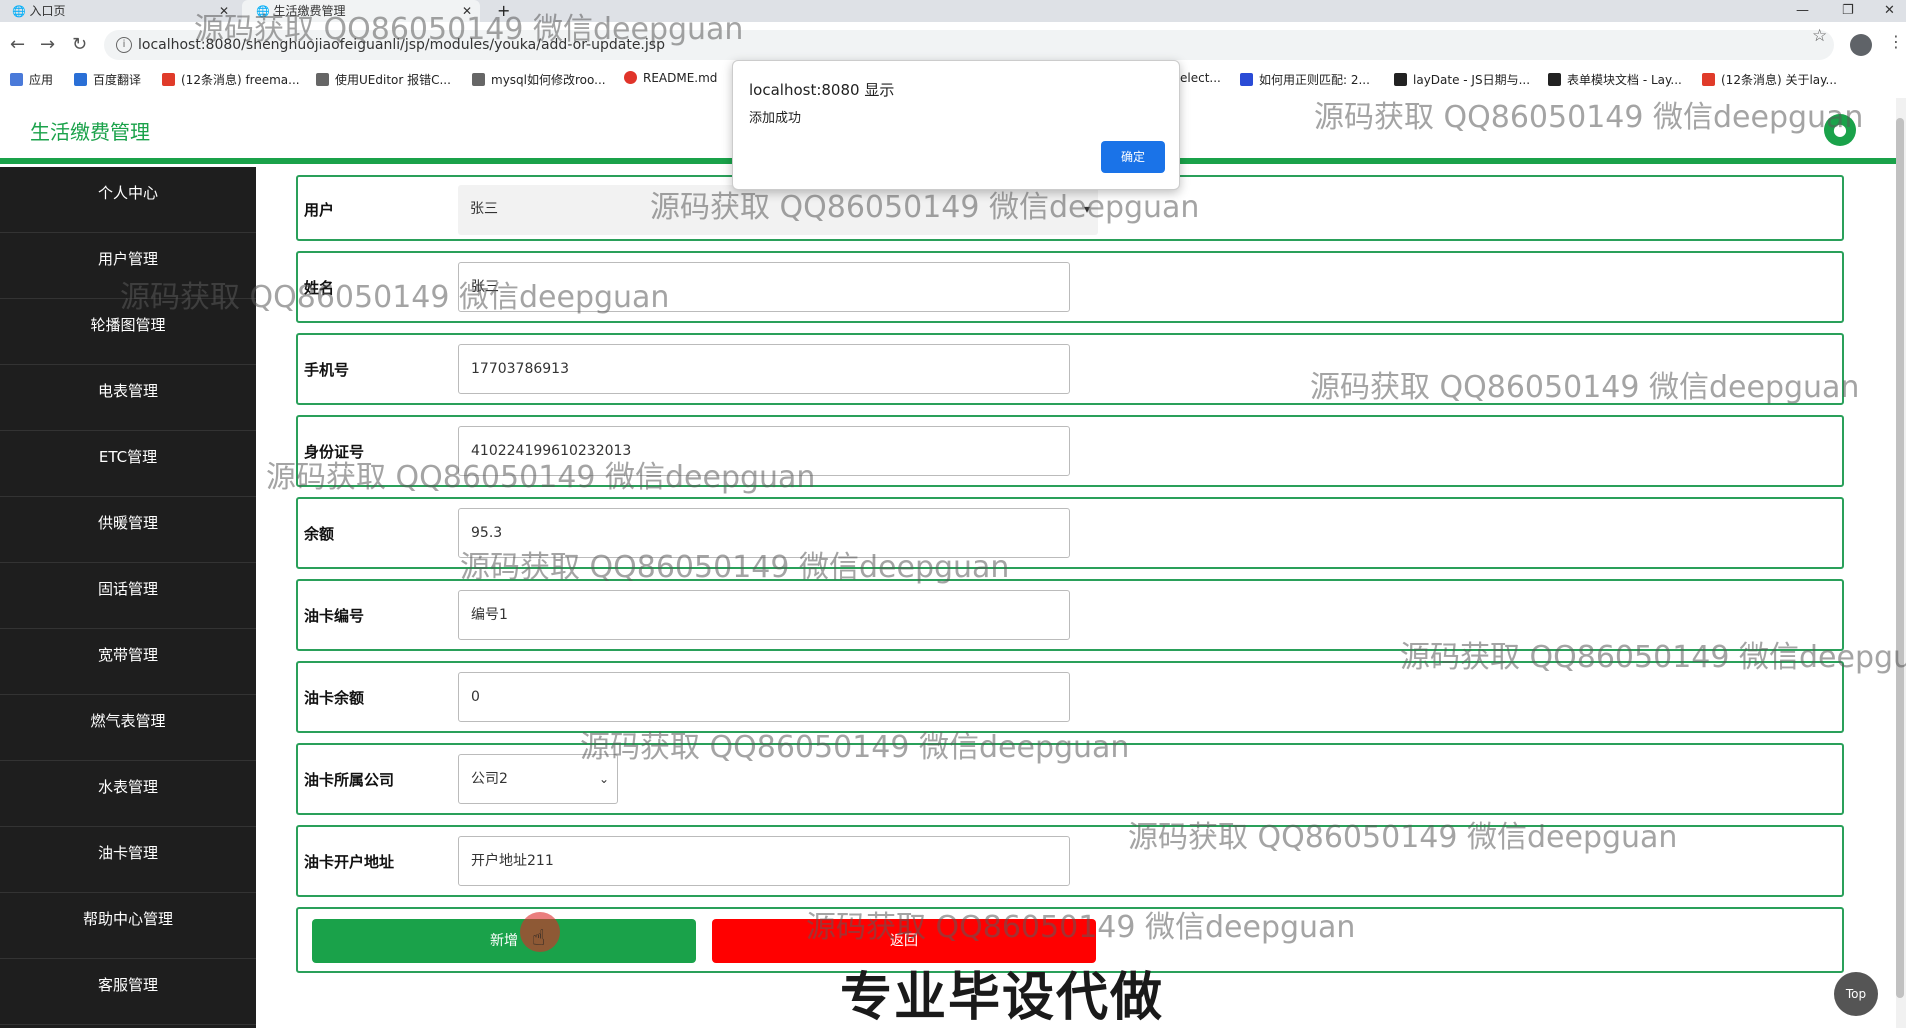 This screenshot has width=1906, height=1030. What do you see at coordinates (128, 200) in the screenshot?
I see `sidebar-item-profile: 个人中心` at bounding box center [128, 200].